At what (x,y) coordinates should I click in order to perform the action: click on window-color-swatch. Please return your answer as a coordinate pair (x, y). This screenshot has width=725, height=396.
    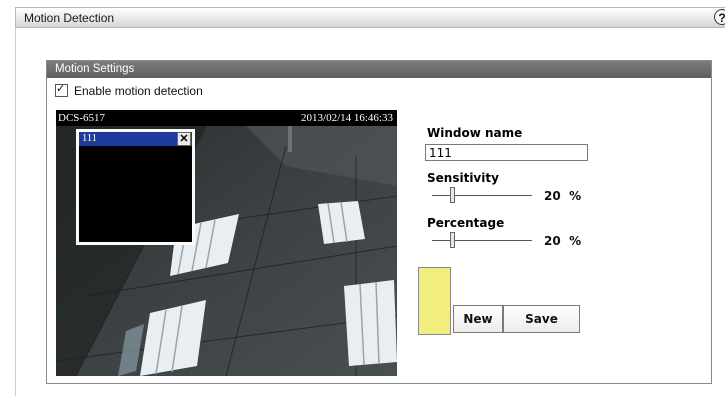
    Looking at the image, I should click on (434, 301).